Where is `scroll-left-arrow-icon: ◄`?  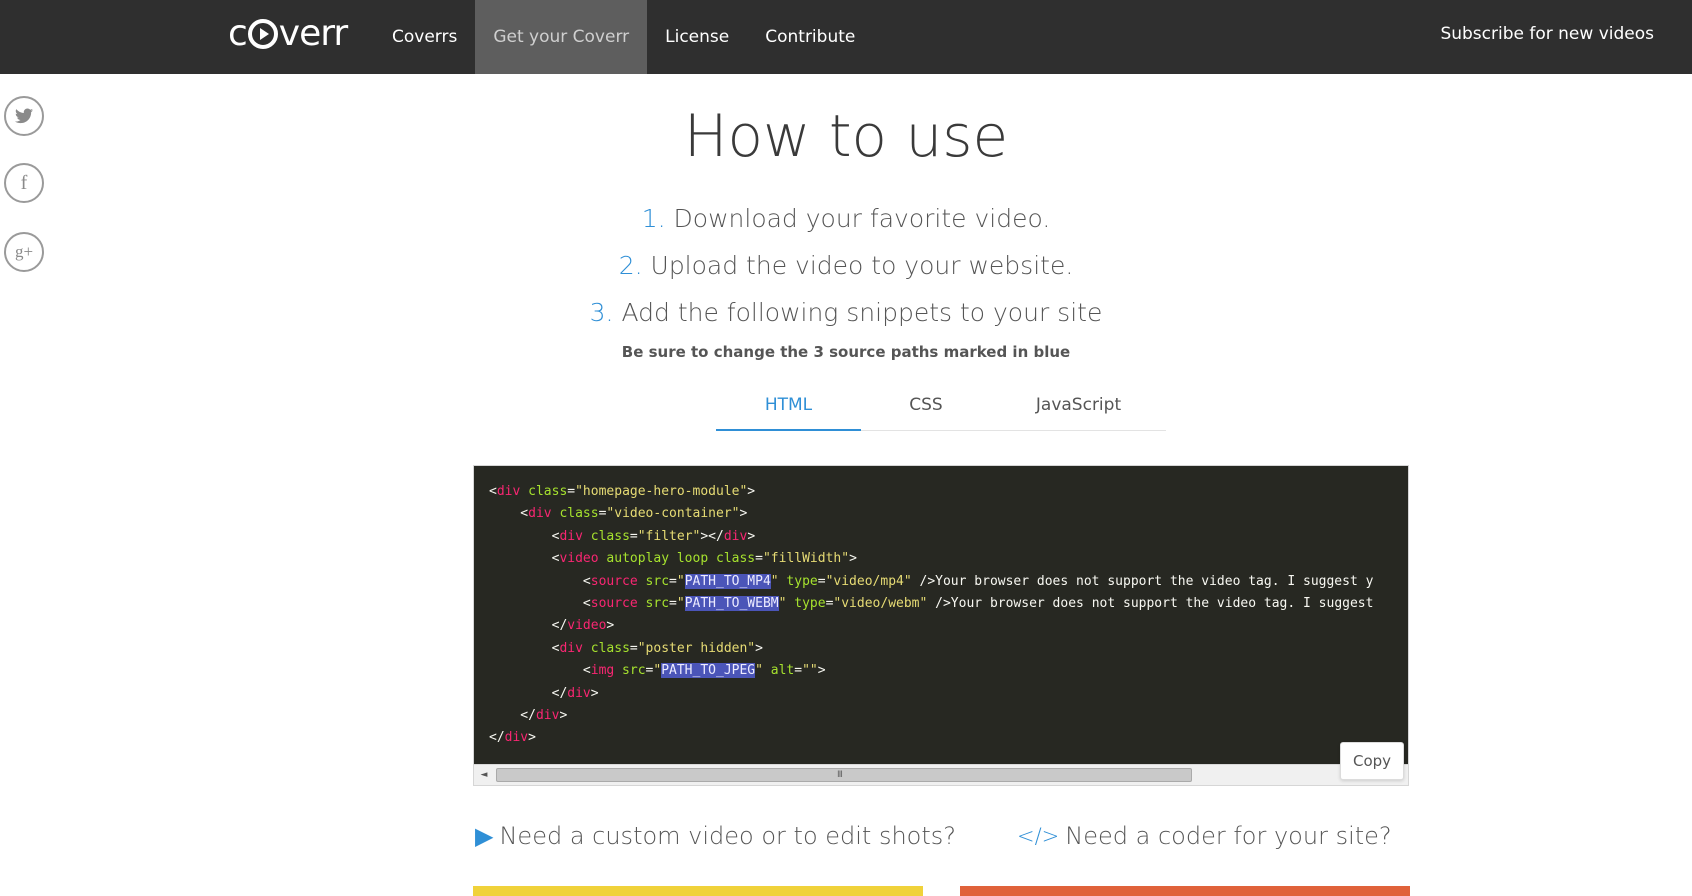
scroll-left-arrow-icon: ◄ is located at coordinates (484, 775).